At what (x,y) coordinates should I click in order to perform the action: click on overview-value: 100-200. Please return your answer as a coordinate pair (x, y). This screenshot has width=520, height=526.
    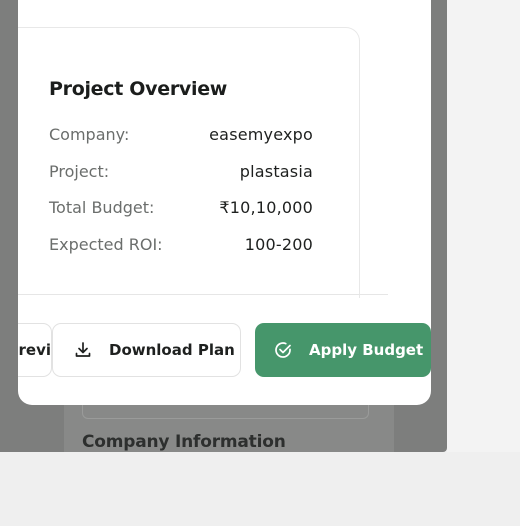
    Looking at the image, I should click on (278, 244).